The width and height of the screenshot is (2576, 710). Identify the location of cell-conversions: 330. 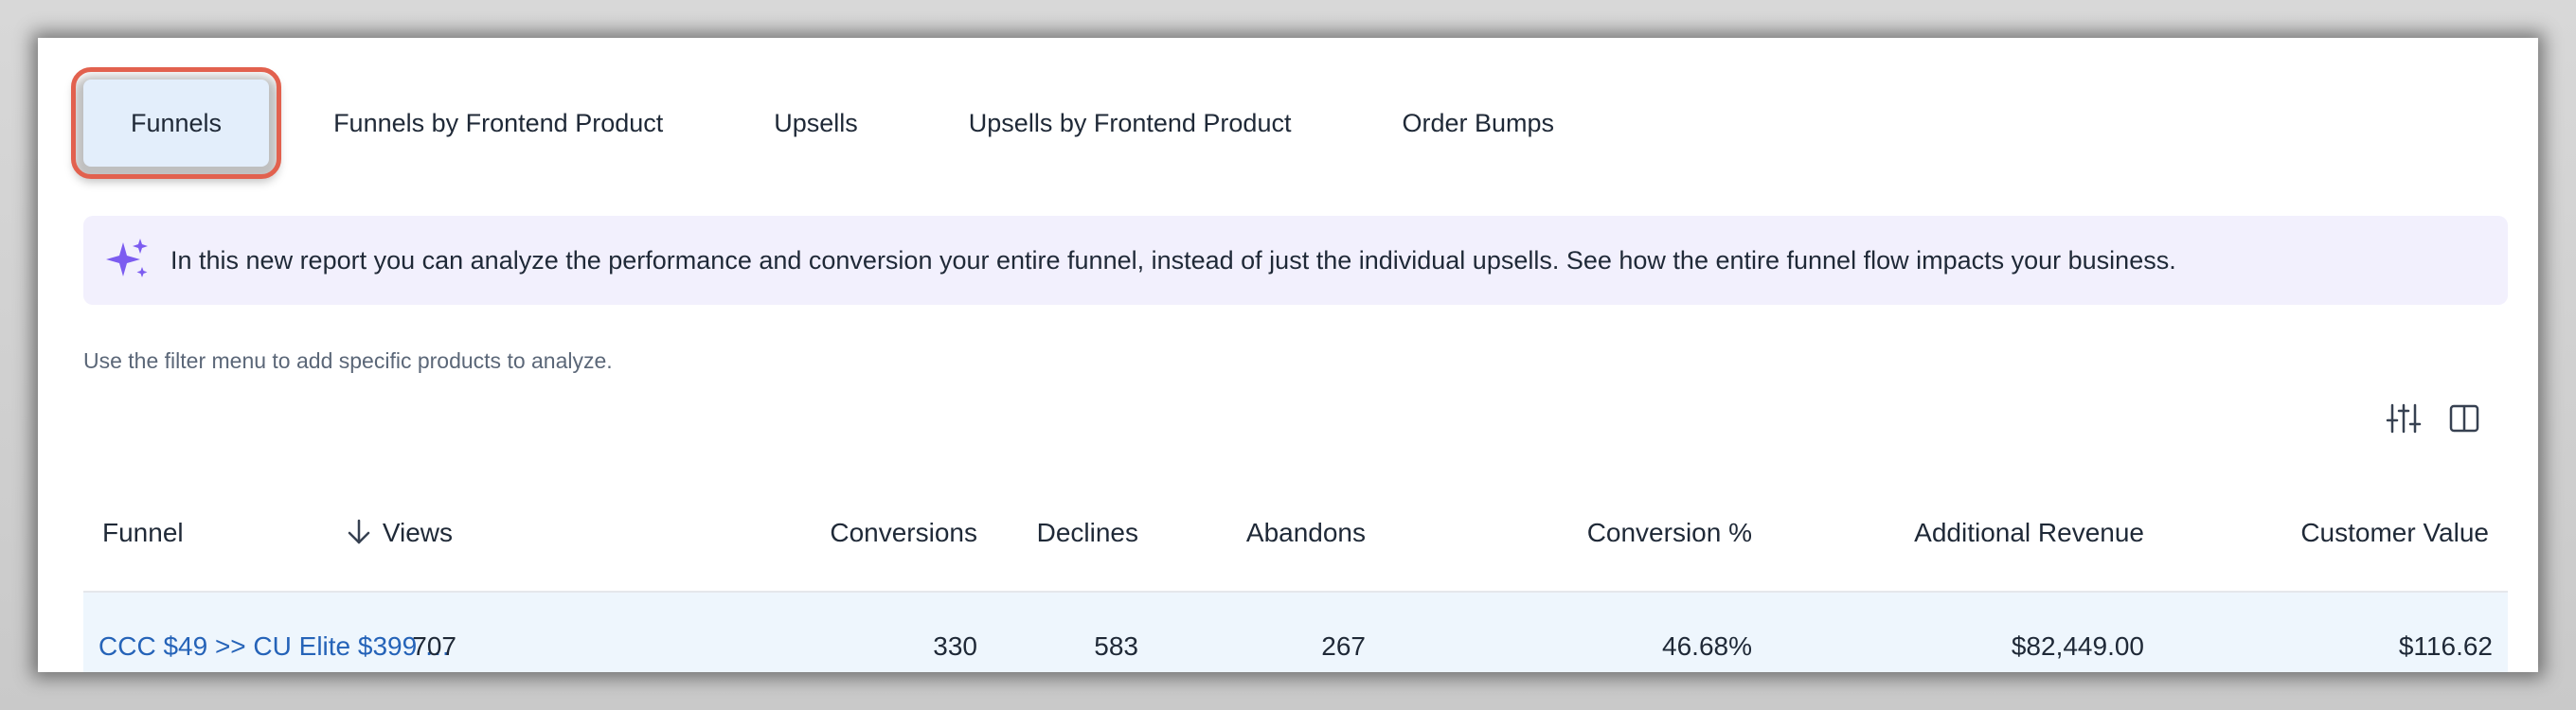
(955, 646).